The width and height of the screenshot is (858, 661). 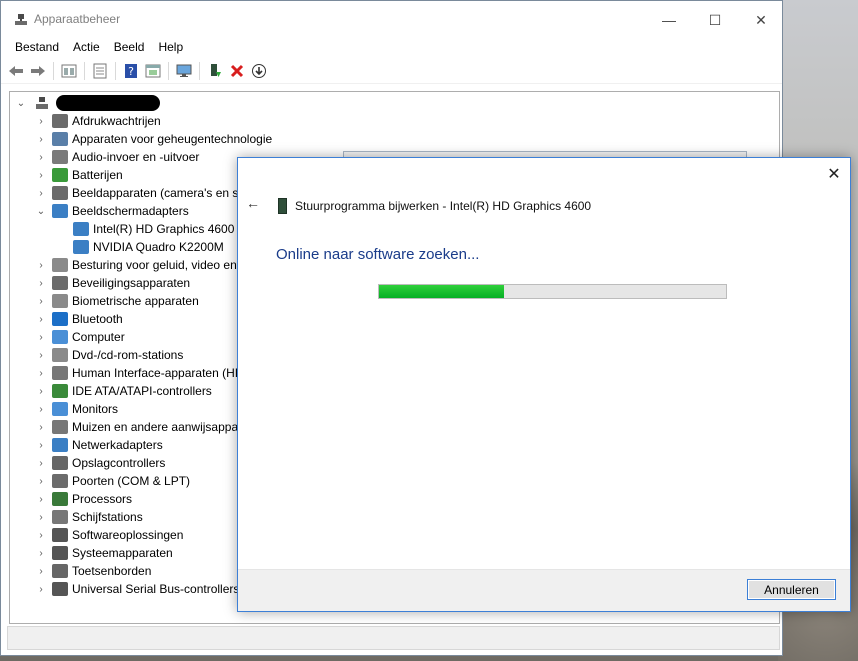 I want to click on dialog-close-button: ✕, so click(x=834, y=174).